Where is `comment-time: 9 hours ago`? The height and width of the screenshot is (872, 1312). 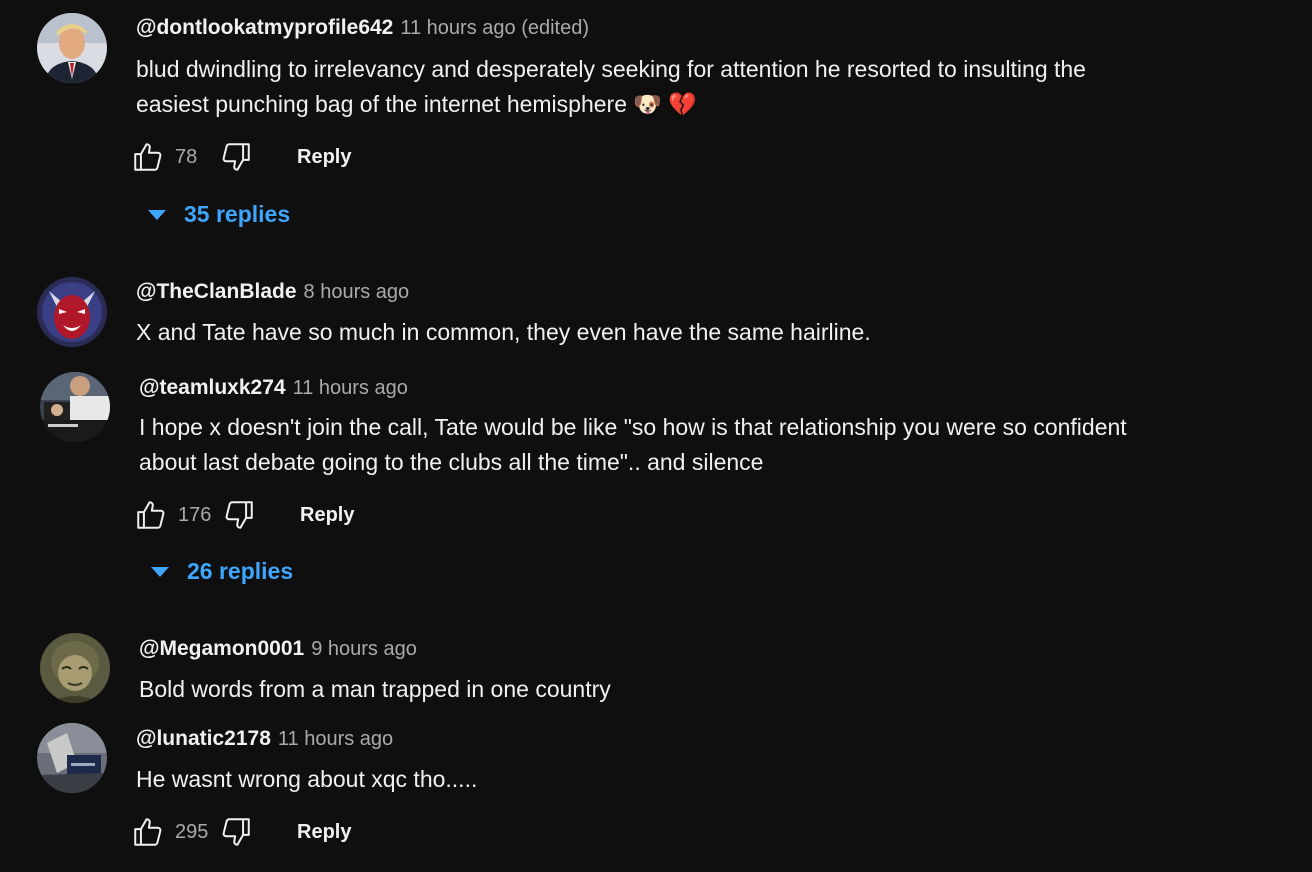 comment-time: 9 hours ago is located at coordinates (364, 649).